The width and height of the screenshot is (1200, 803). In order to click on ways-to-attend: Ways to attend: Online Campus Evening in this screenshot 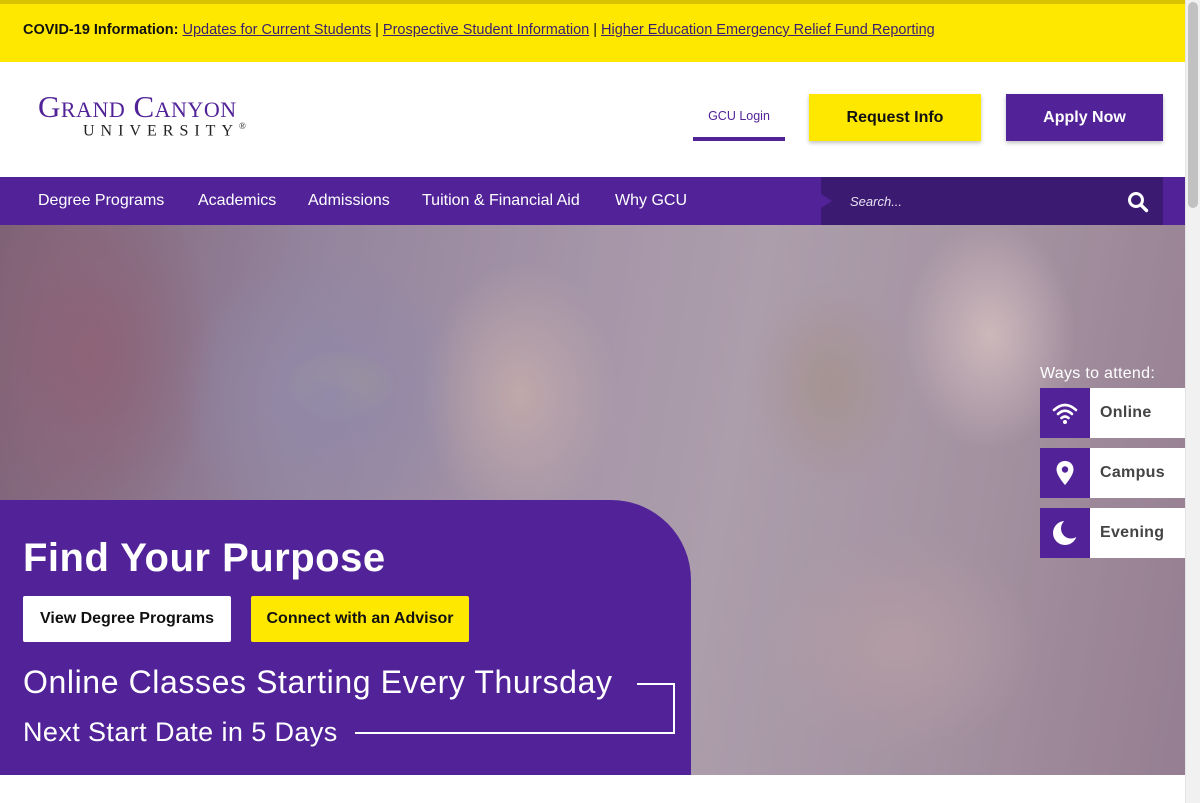, I will do `click(1112, 466)`.